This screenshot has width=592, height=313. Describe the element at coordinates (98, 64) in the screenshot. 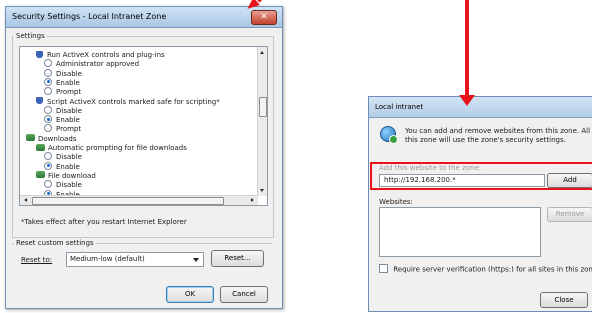

I see `setting-label: Administrator approved` at that location.